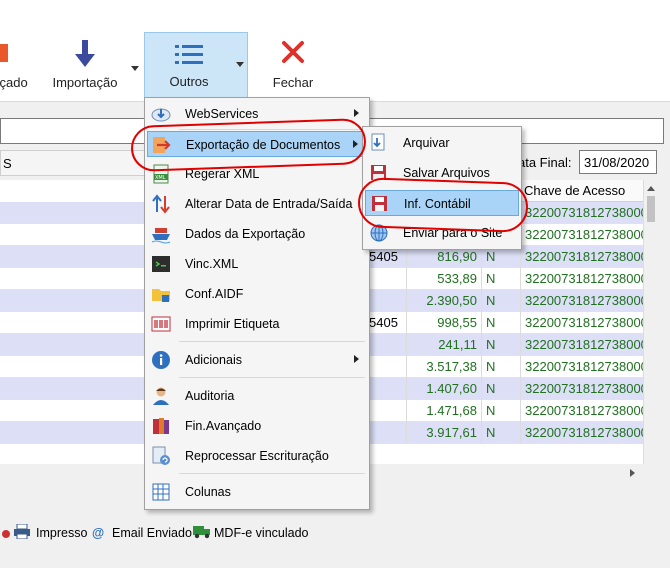 The image size is (670, 568). What do you see at coordinates (257, 264) in the screenshot?
I see `menu-item-link-xml: Vinc.XML` at bounding box center [257, 264].